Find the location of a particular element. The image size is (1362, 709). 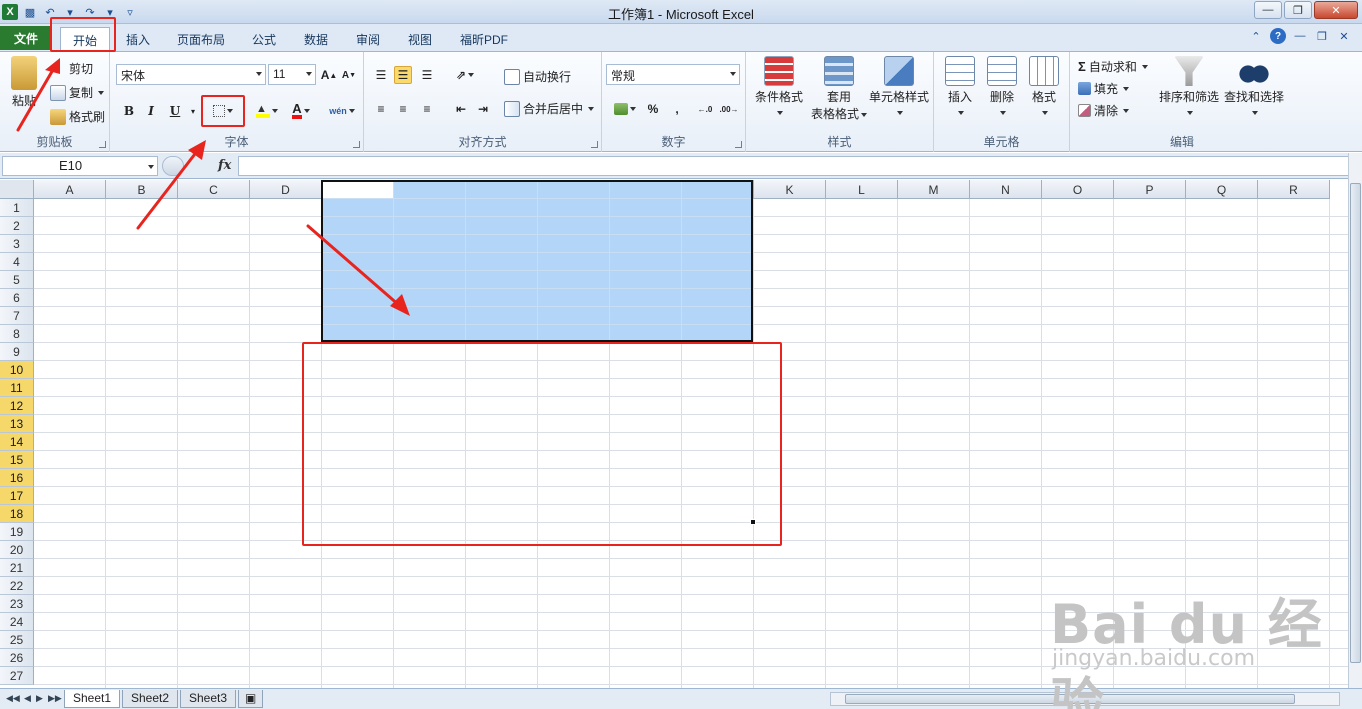

currency-button is located at coordinates (625, 109).